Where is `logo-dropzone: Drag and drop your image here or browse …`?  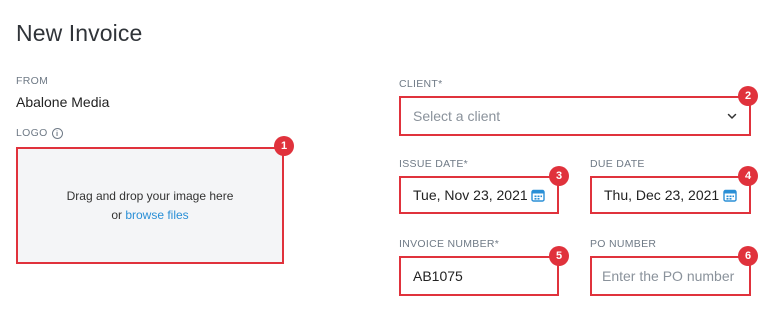 logo-dropzone: Drag and drop your image here or browse … is located at coordinates (150, 205).